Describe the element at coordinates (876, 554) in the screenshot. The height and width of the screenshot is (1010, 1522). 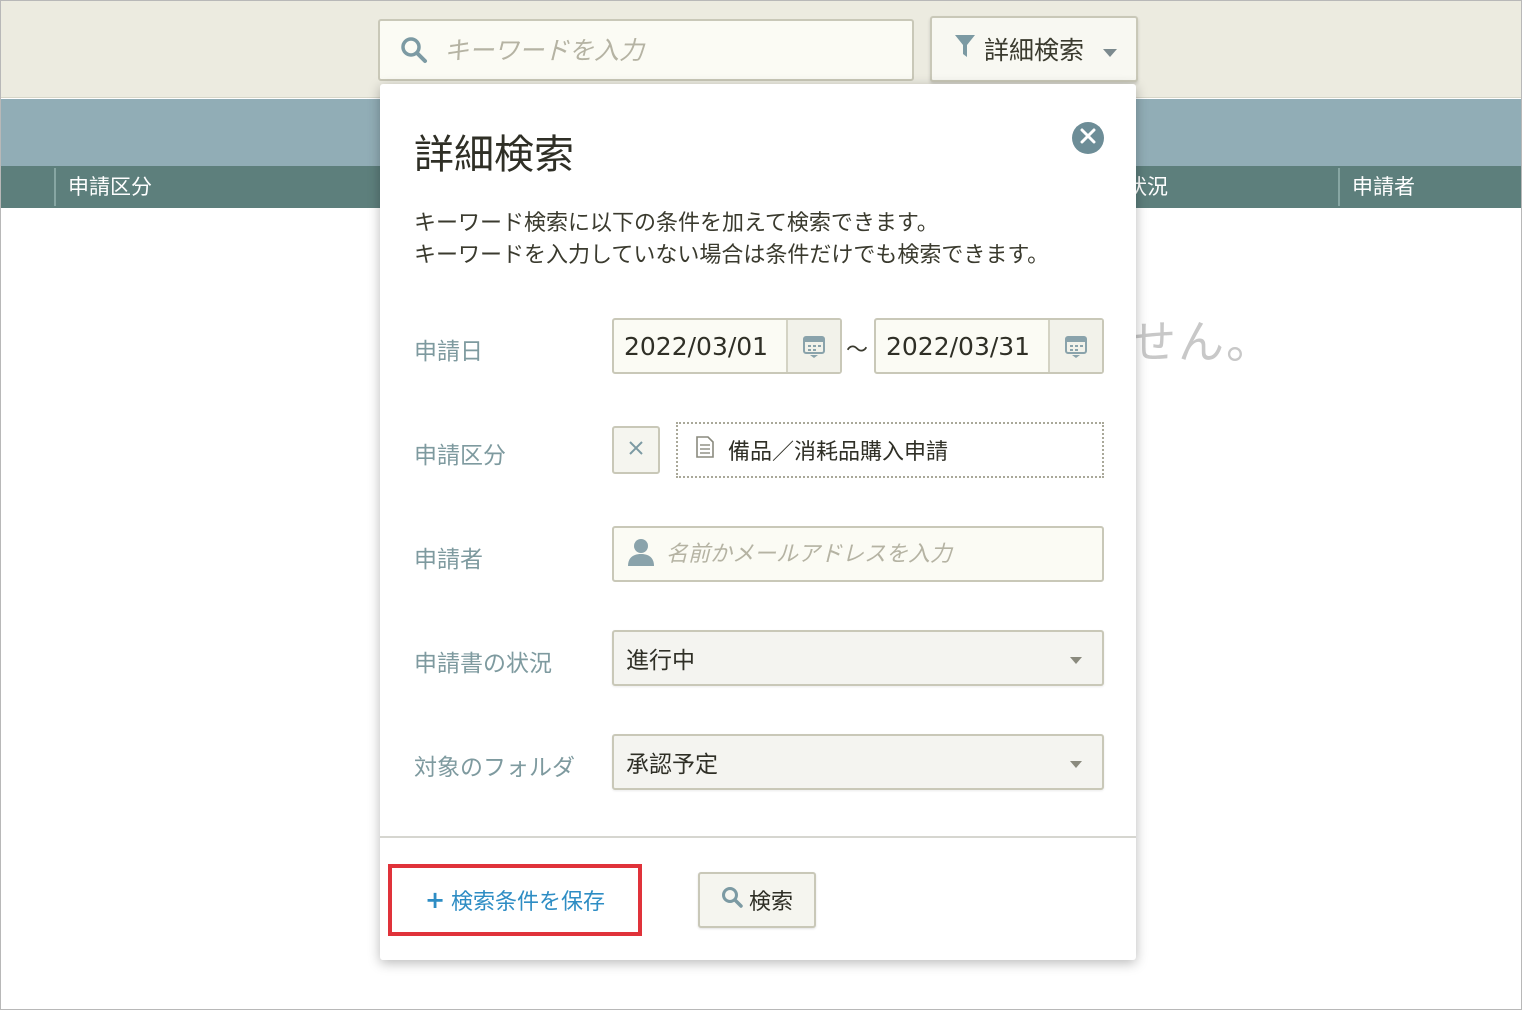
I see `applicant-input` at that location.